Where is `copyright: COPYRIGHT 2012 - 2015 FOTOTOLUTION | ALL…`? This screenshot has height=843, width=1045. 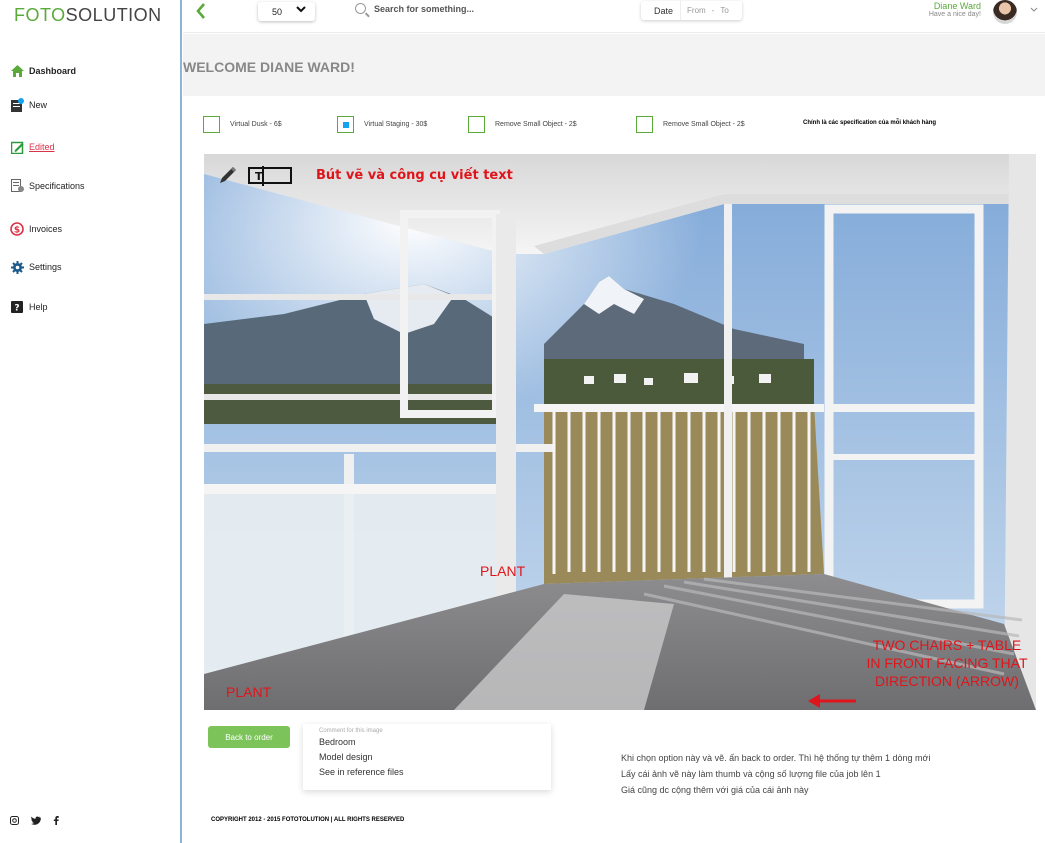
copyright: COPYRIGHT 2012 - 2015 FOTOTOLUTION | ALL… is located at coordinates (308, 820).